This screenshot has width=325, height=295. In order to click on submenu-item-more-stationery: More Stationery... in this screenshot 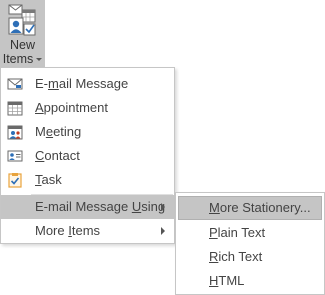, I will do `click(250, 208)`.